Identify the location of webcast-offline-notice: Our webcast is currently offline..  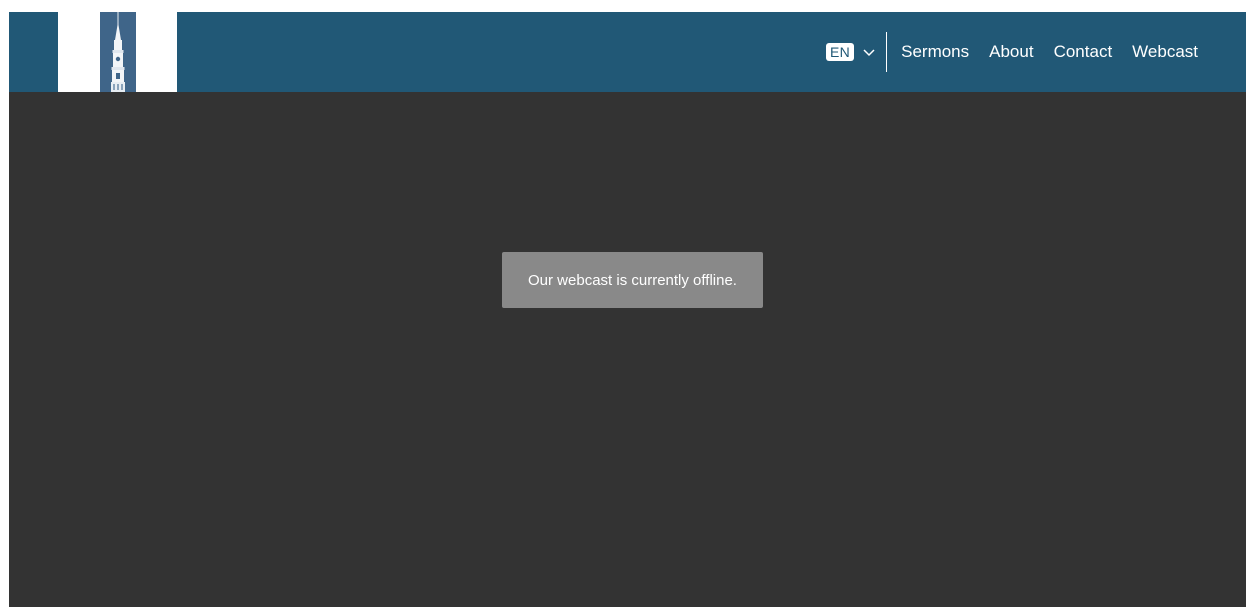
(632, 280).